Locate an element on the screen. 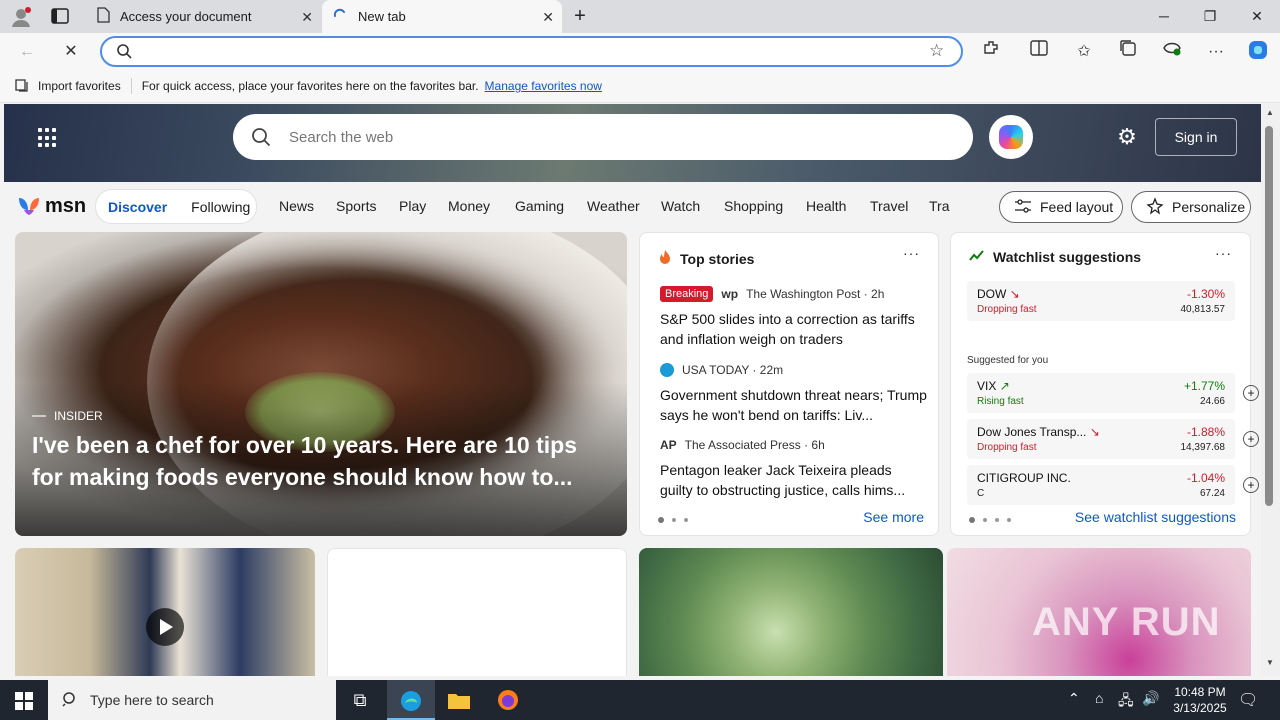 This screenshot has height=720, width=1280. nav-traffic: Tra is located at coordinates (940, 206).